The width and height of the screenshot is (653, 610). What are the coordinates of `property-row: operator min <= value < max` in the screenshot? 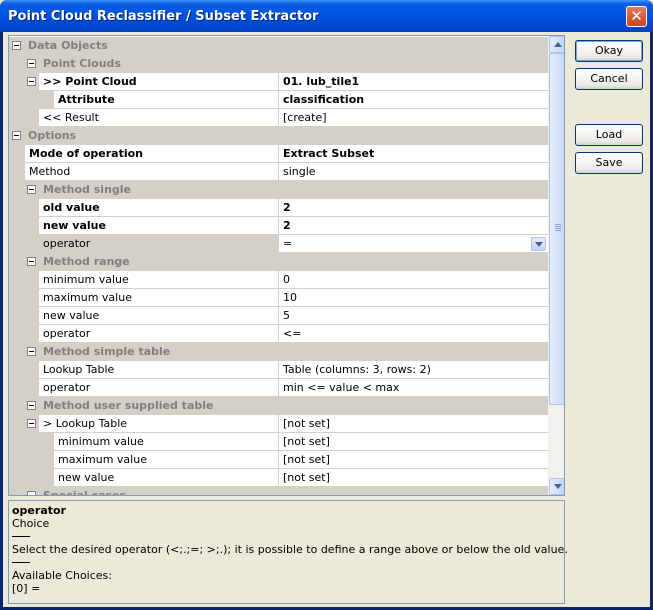 It's located at (278, 388).